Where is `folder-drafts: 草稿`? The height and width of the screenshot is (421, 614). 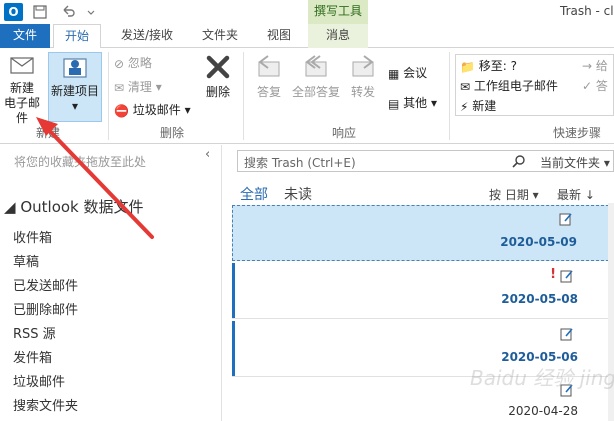 folder-drafts: 草稿 is located at coordinates (26, 260).